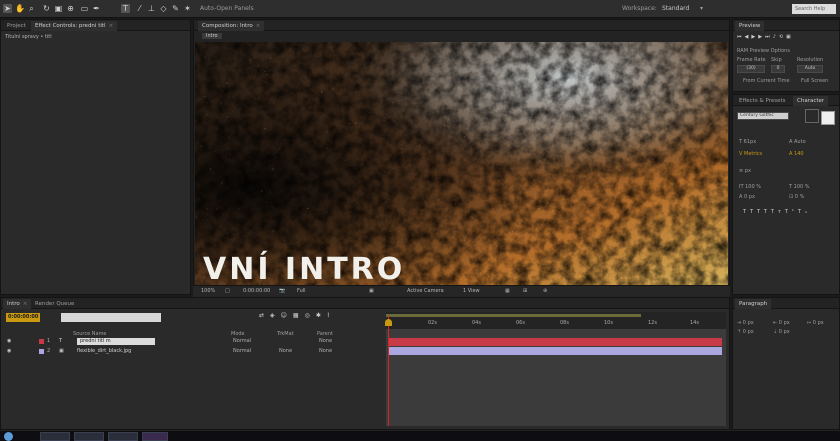  What do you see at coordinates (20, 8) in the screenshot?
I see `hand-tool-icon: ✋` at bounding box center [20, 8].